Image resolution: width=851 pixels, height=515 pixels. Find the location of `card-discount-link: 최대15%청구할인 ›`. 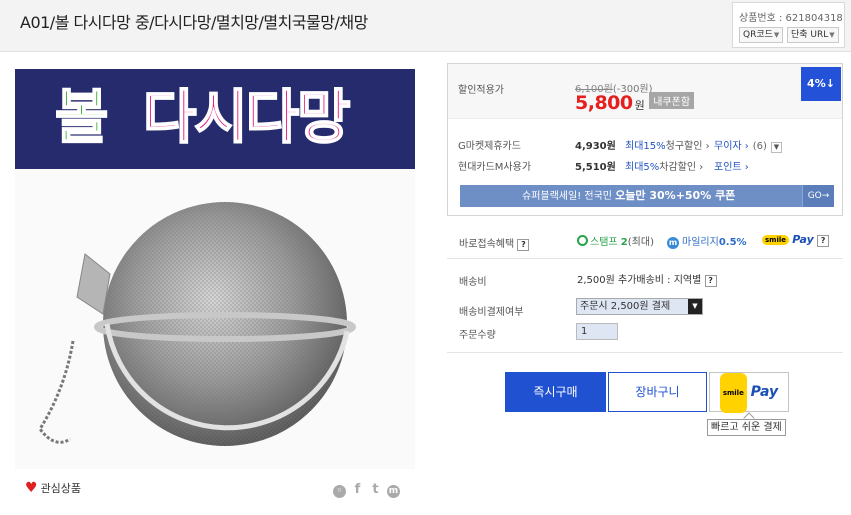

card-discount-link: 최대15%청구할인 › is located at coordinates (667, 144).